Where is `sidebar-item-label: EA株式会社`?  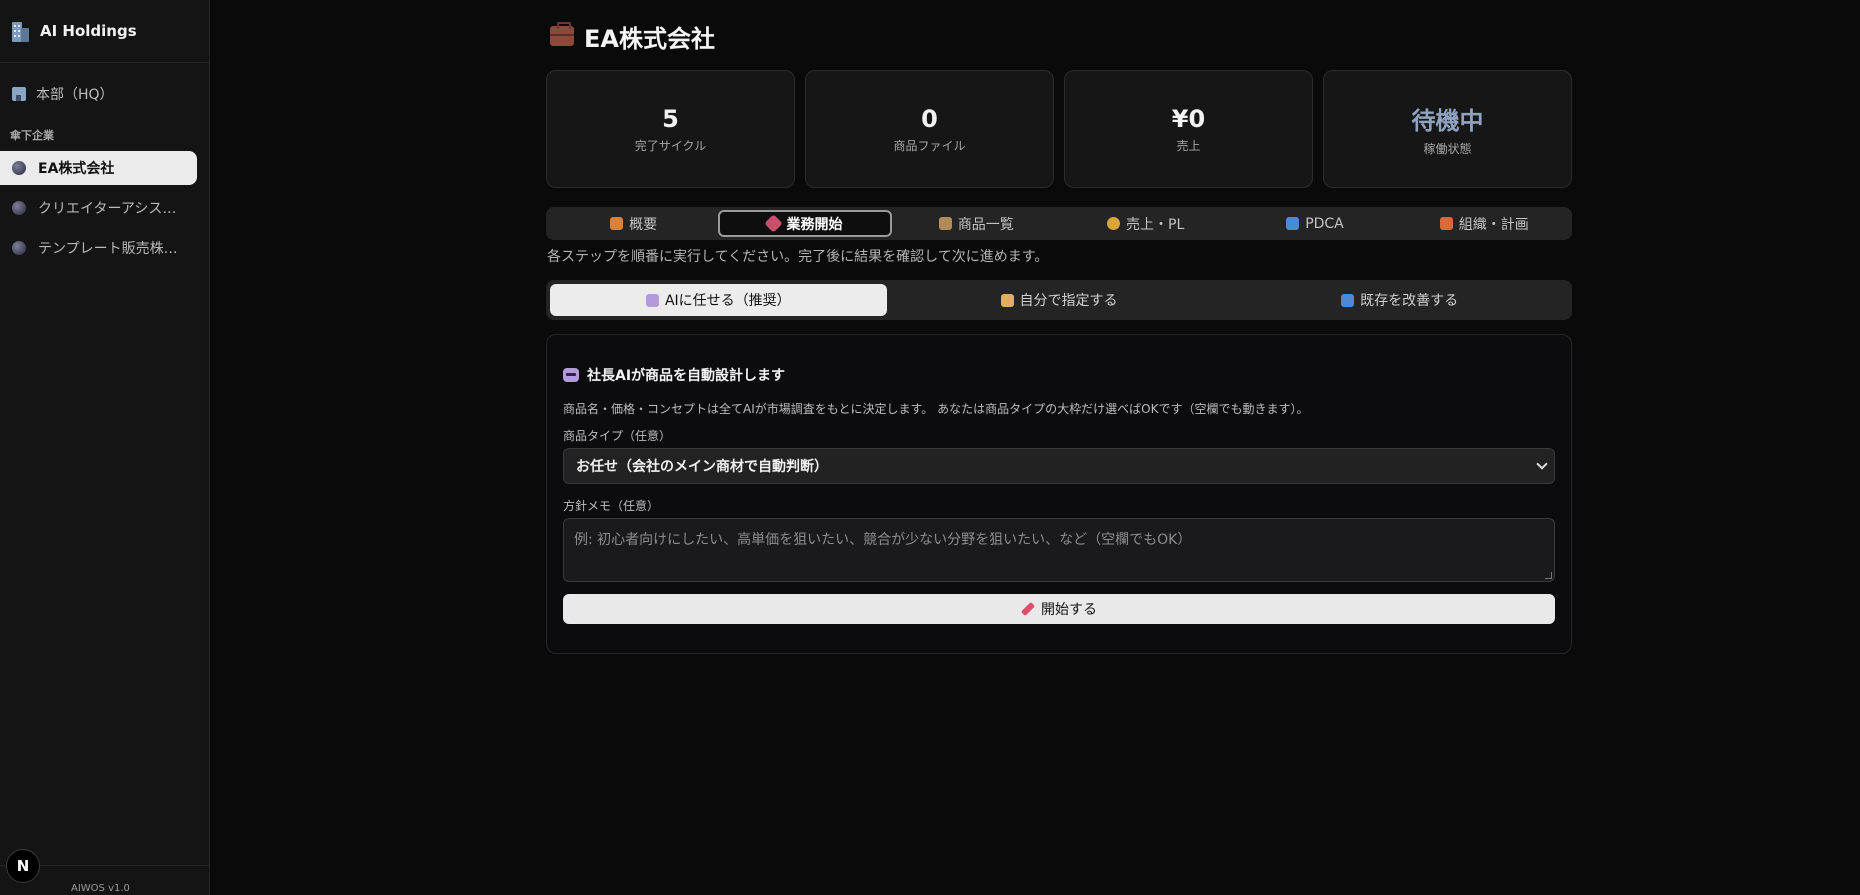 sidebar-item-label: EA株式会社 is located at coordinates (76, 169).